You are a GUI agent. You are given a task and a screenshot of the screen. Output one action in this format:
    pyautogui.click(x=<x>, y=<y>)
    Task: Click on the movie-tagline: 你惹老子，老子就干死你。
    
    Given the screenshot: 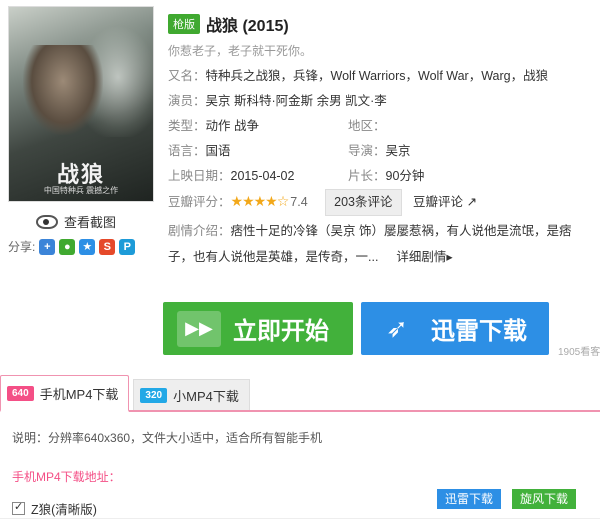 What is the action you would take?
    pyautogui.click(x=240, y=51)
    